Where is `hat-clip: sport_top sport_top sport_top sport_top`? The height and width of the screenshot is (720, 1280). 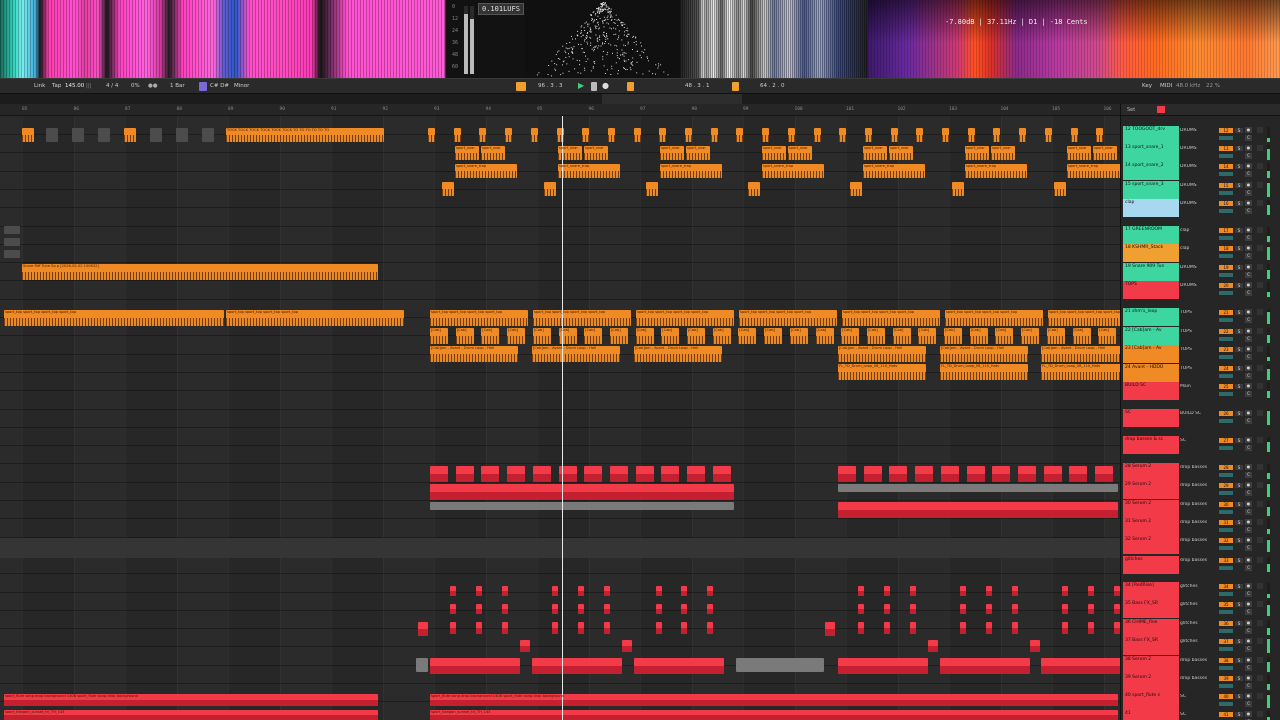
hat-clip: sport_top sport_top sport_top sport_top is located at coordinates (479, 318).